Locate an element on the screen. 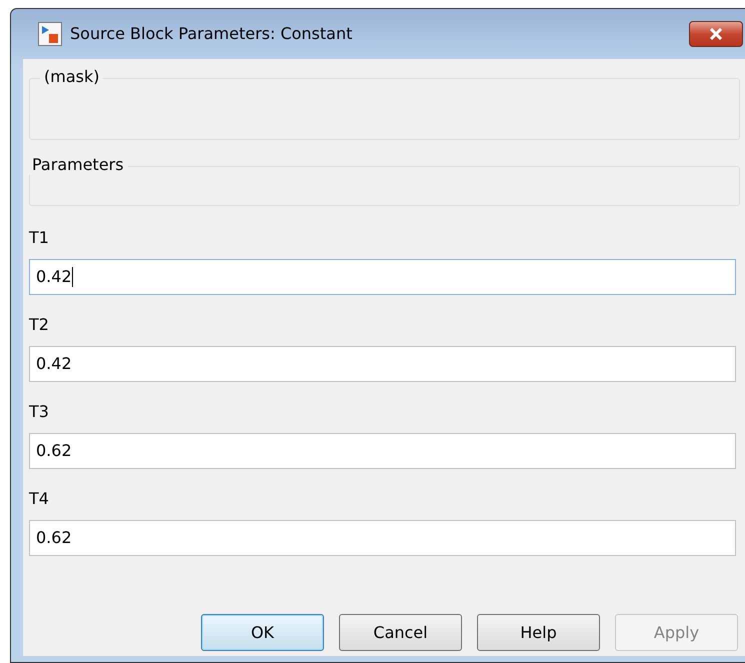 The image size is (745, 663). field-label: T1 is located at coordinates (39, 238).